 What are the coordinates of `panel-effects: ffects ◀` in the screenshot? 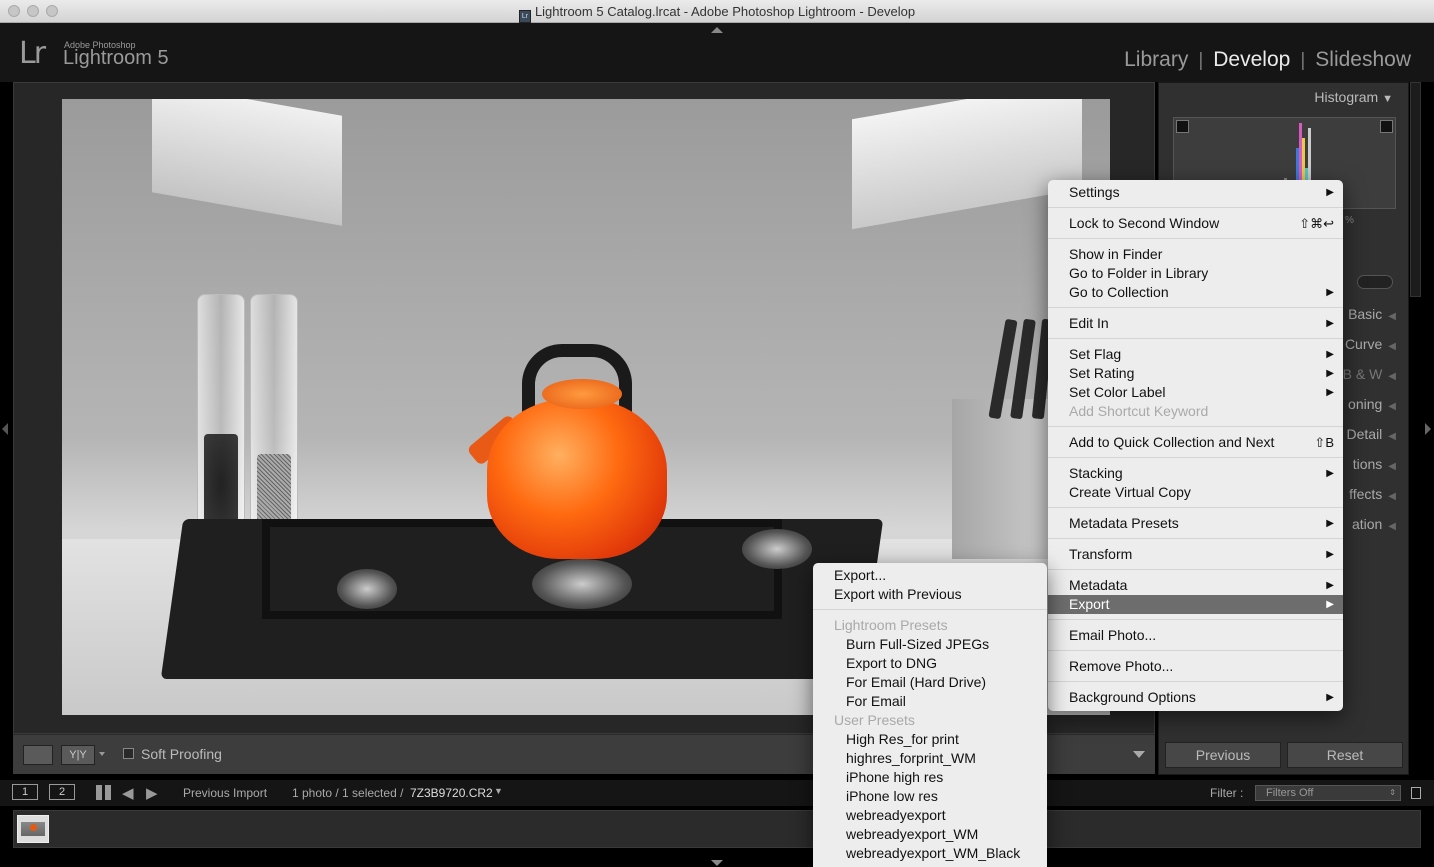 It's located at (1372, 494).